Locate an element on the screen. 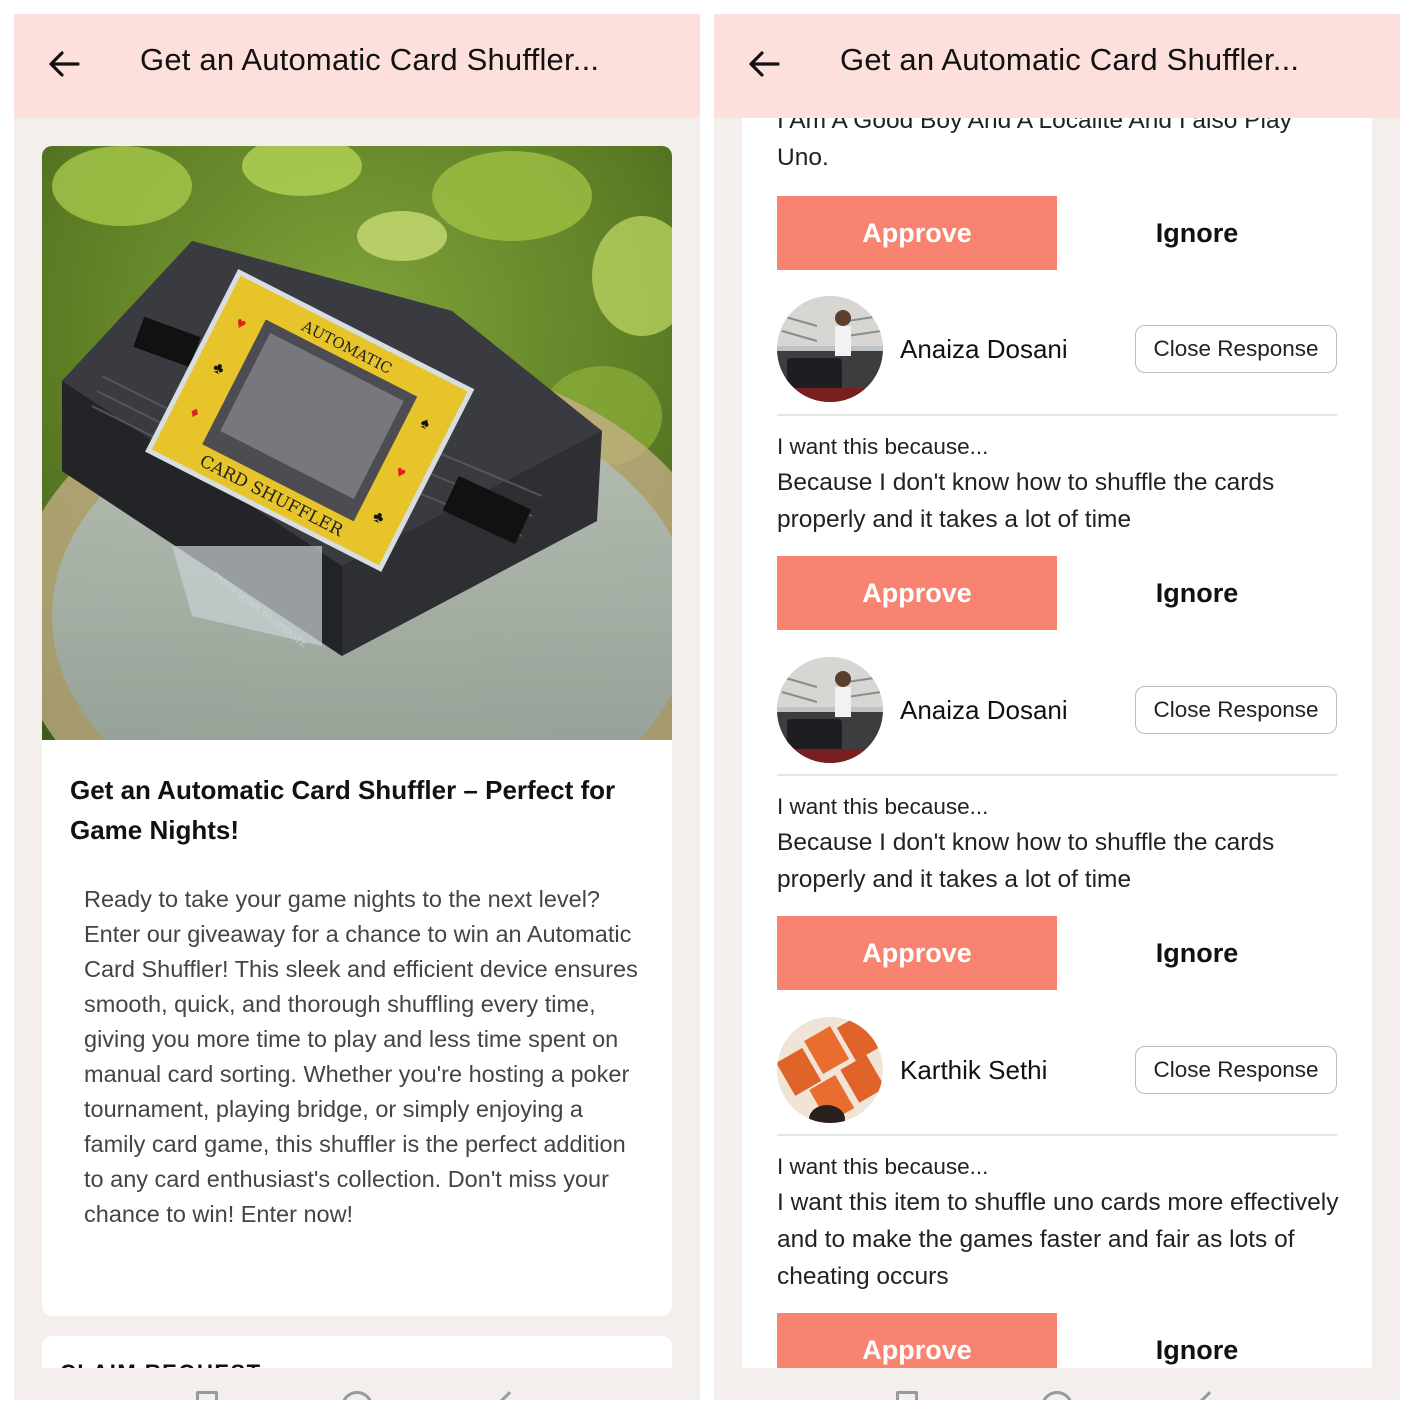  user-name: Karthik Sethi is located at coordinates (974, 1070).